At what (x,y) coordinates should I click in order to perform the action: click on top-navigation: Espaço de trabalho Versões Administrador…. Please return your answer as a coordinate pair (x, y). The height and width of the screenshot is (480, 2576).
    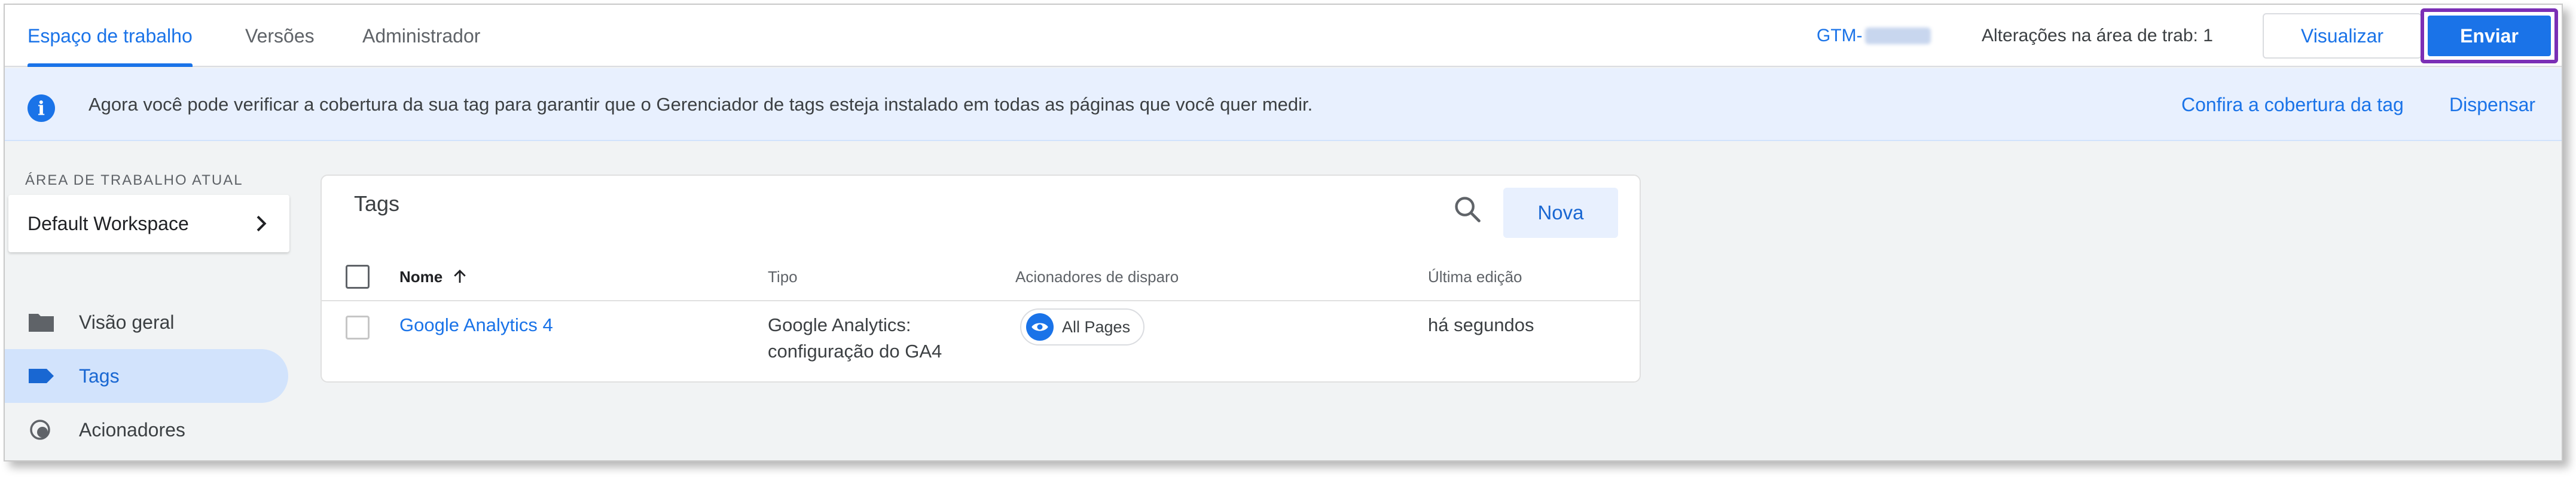
    Looking at the image, I should click on (1283, 36).